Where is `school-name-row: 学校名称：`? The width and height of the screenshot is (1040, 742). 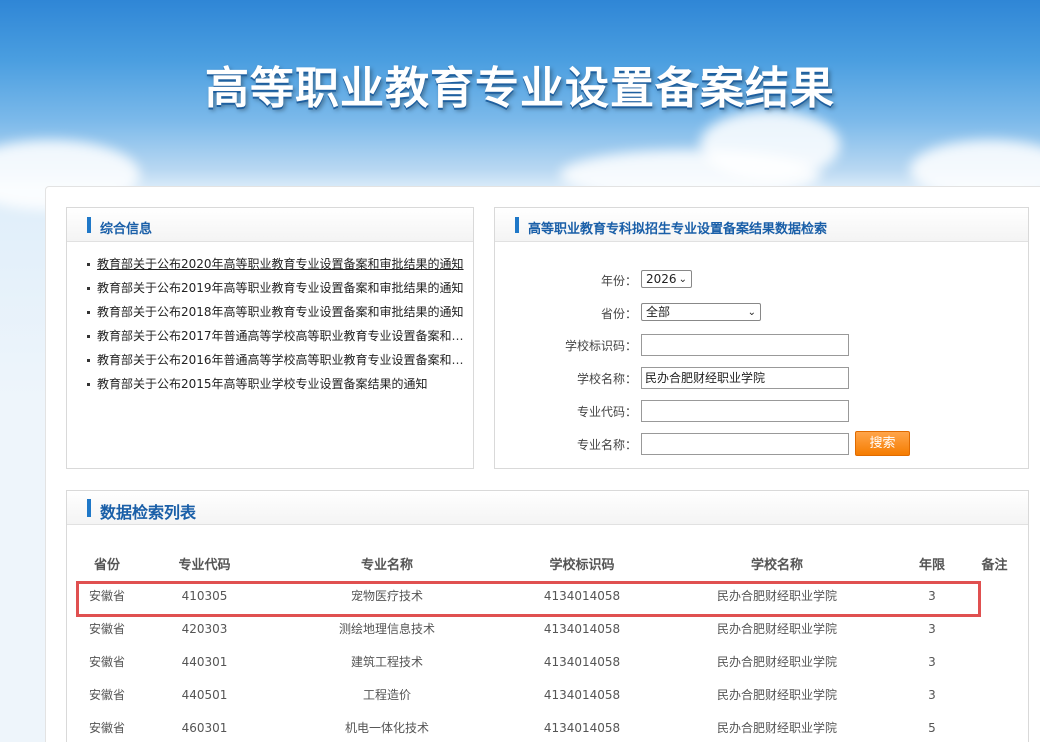 school-name-row: 学校名称： is located at coordinates (566, 380).